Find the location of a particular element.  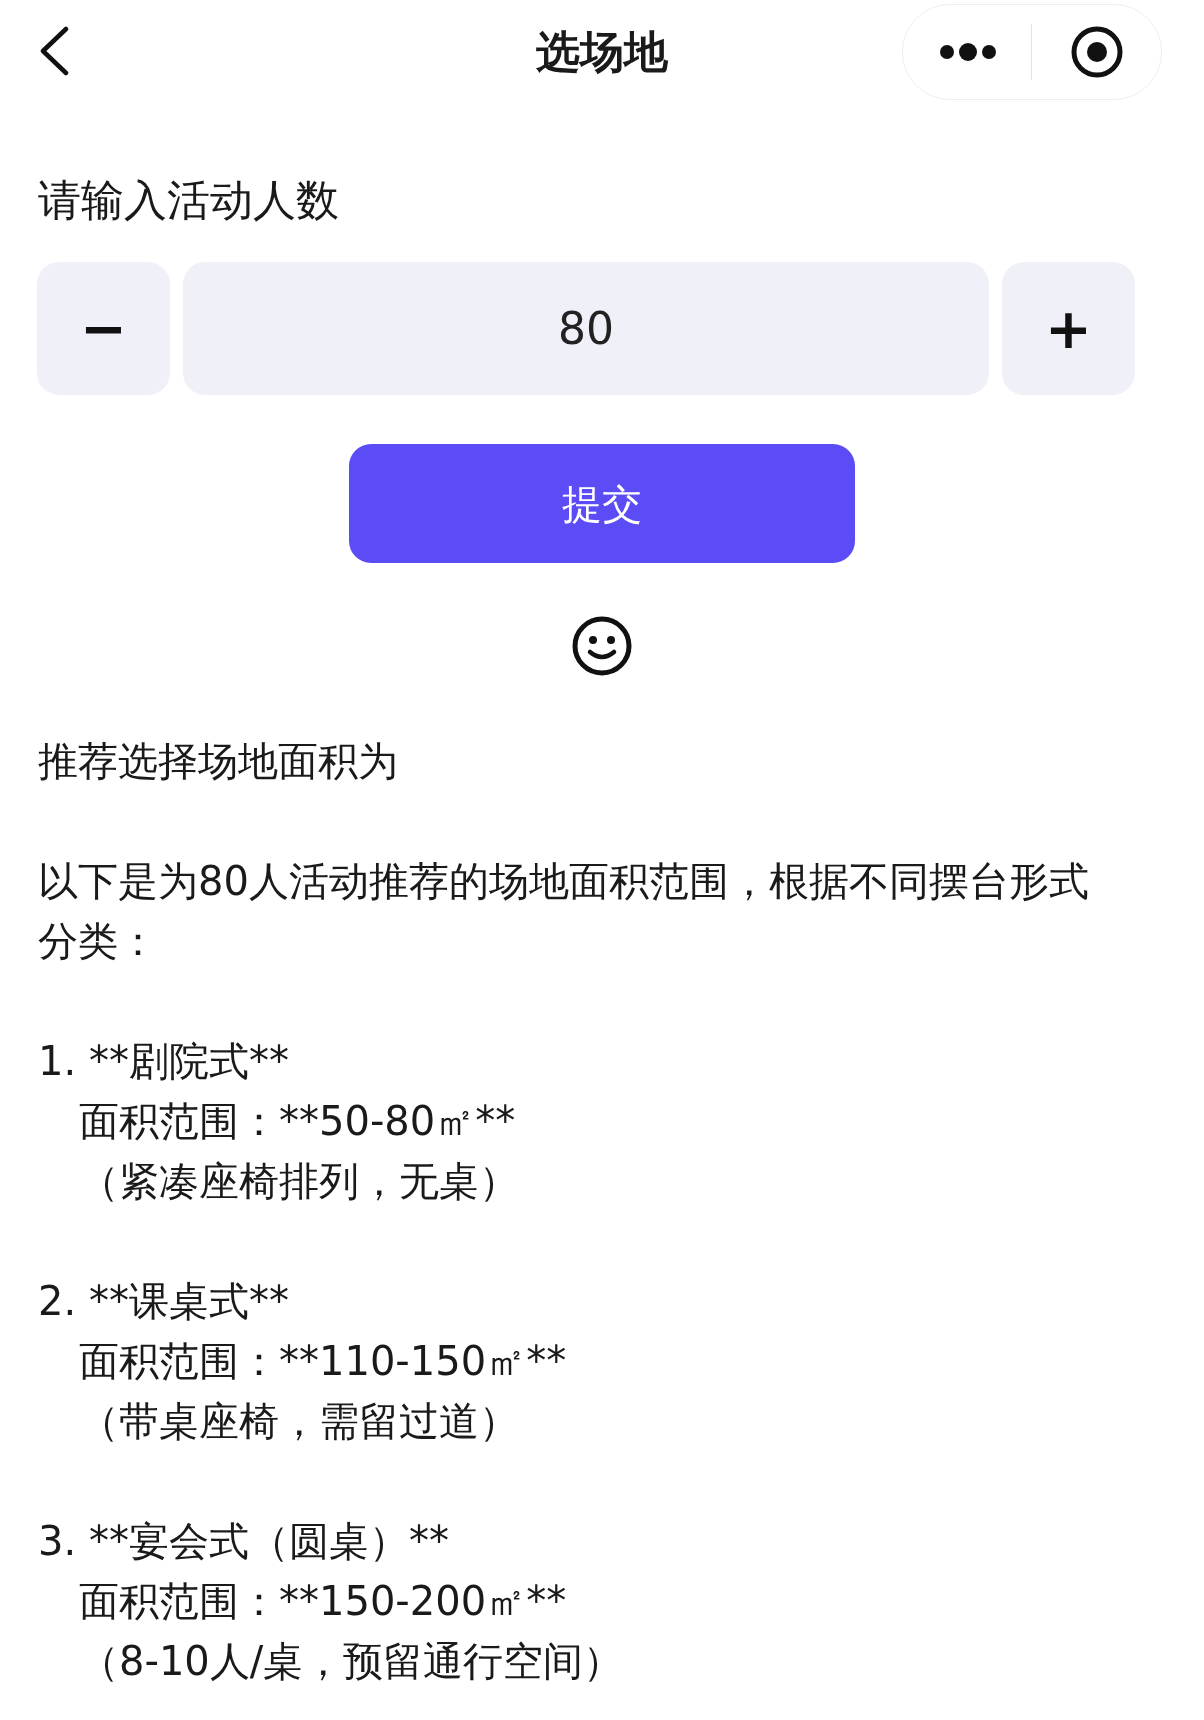

item-detail: （带桌座椅，需留过道） is located at coordinates (299, 1421).